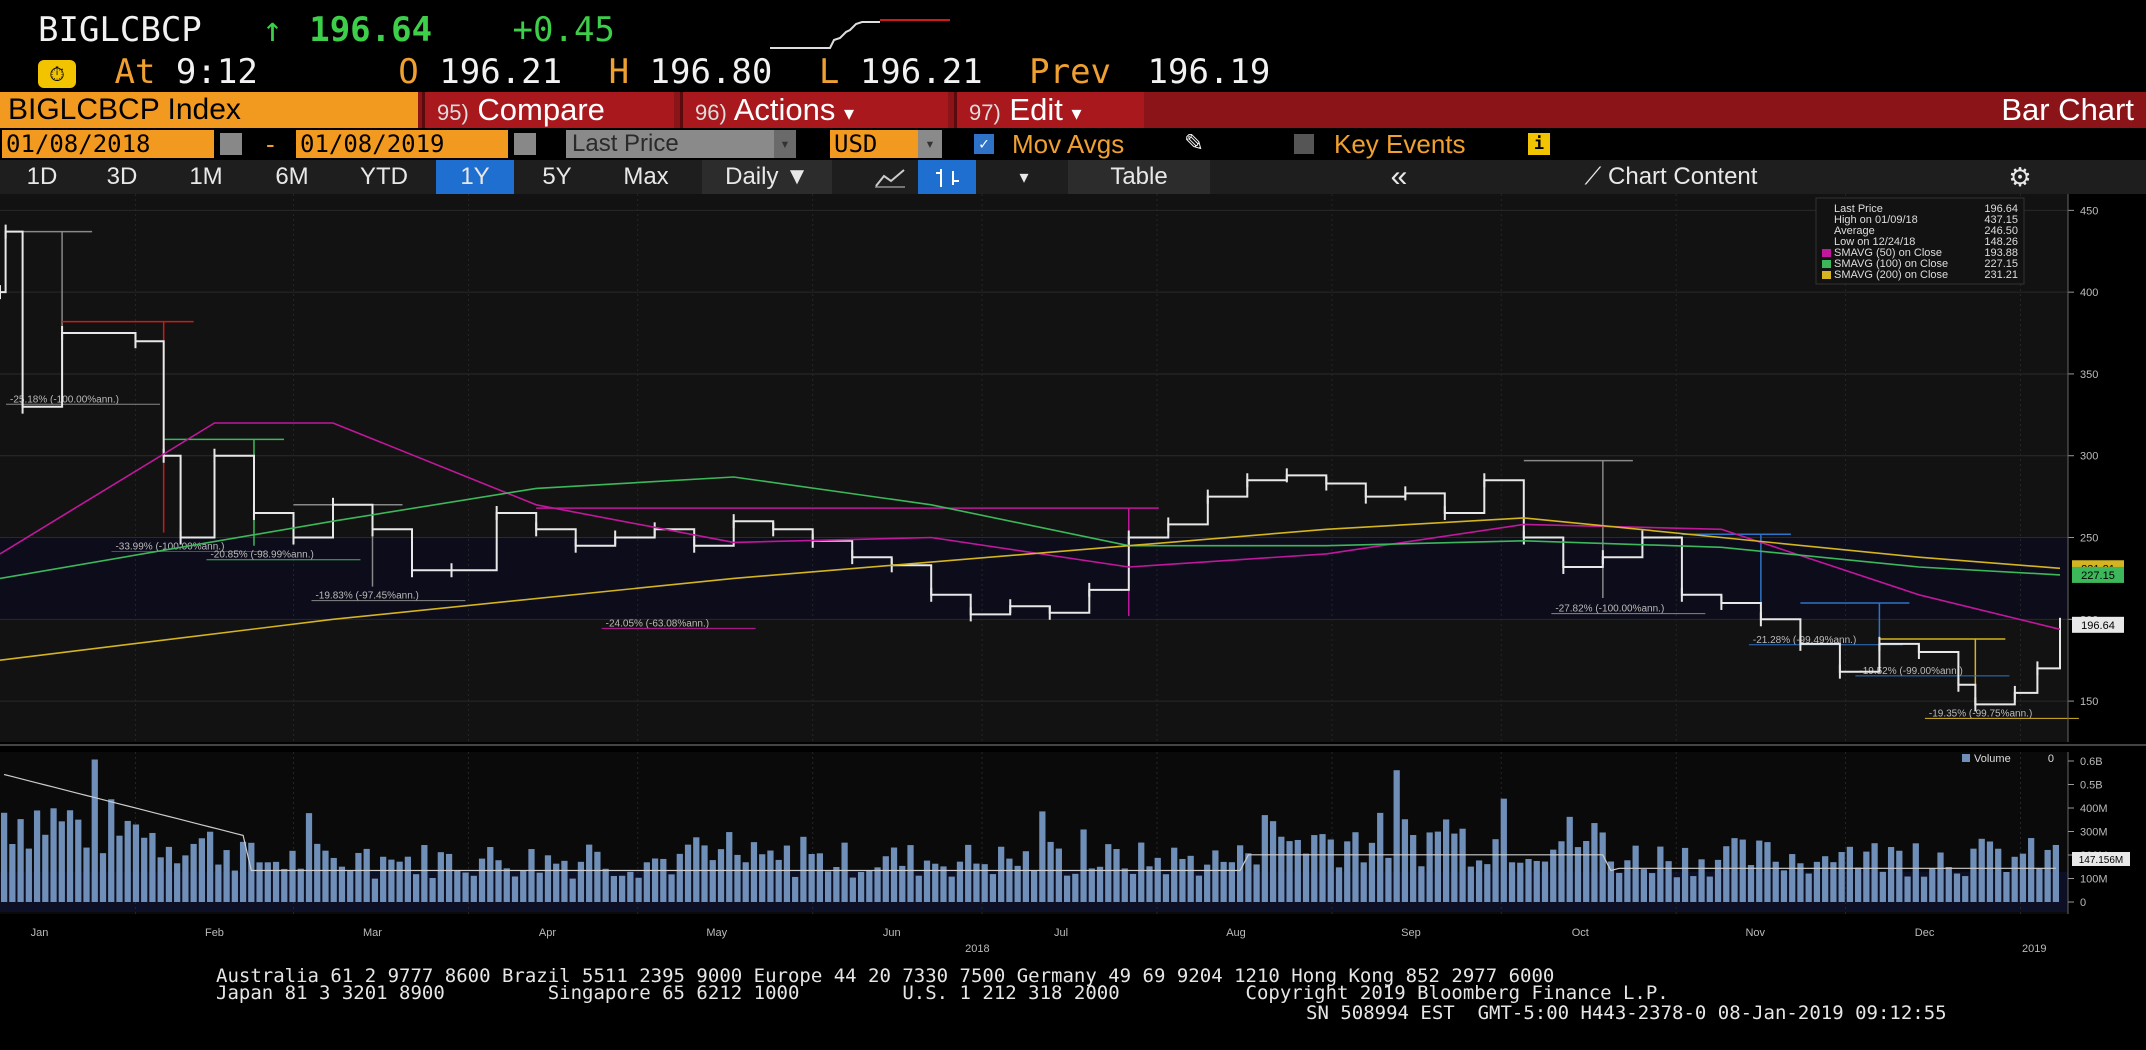 Image resolution: width=2146 pixels, height=1050 pixels. I want to click on period-3d: 3D, so click(122, 177).